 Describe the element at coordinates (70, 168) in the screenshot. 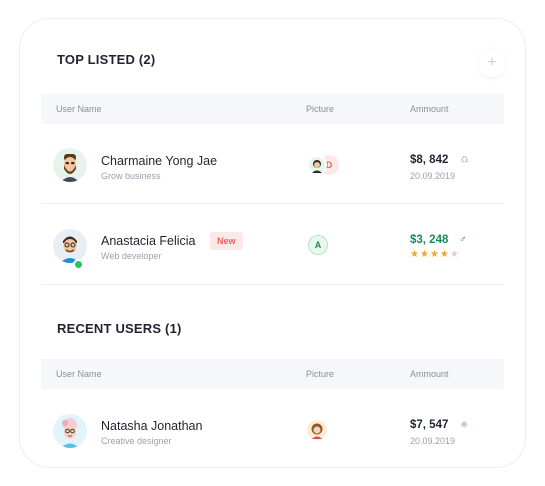

I see `bearded-man-avatar-icon` at that location.